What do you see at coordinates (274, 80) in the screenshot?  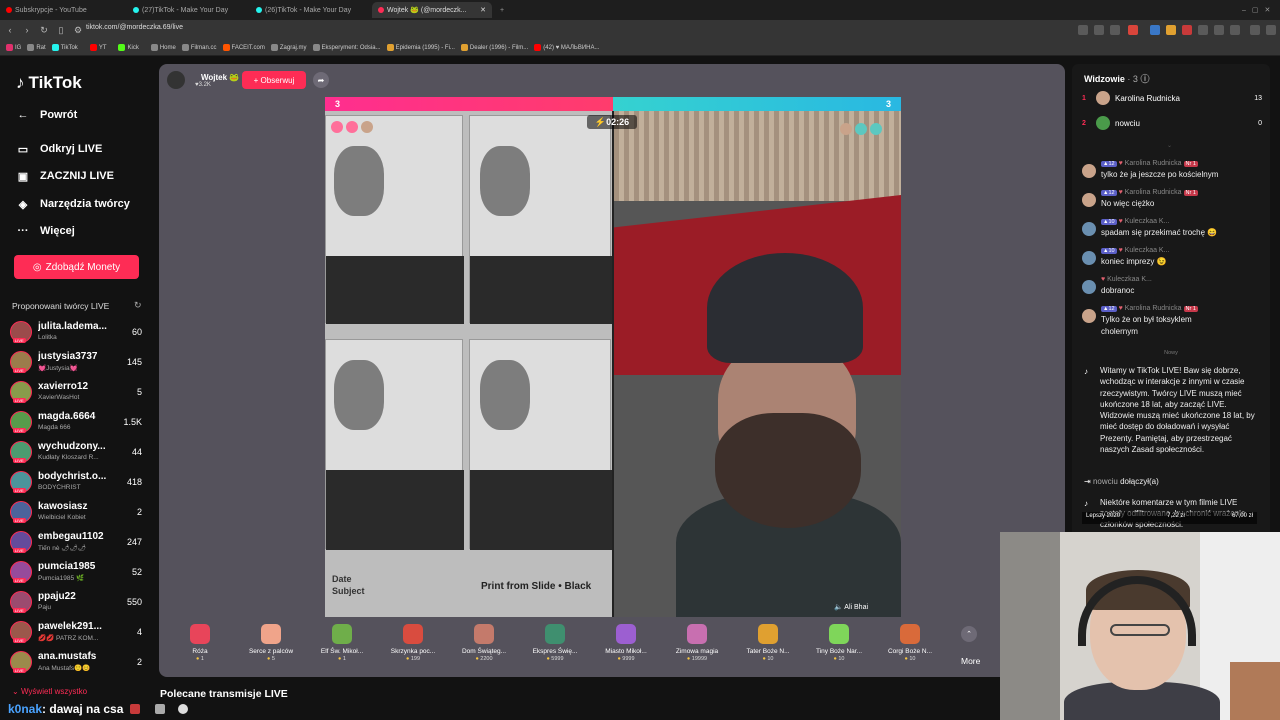 I see `follow-button: + Obserwuj` at bounding box center [274, 80].